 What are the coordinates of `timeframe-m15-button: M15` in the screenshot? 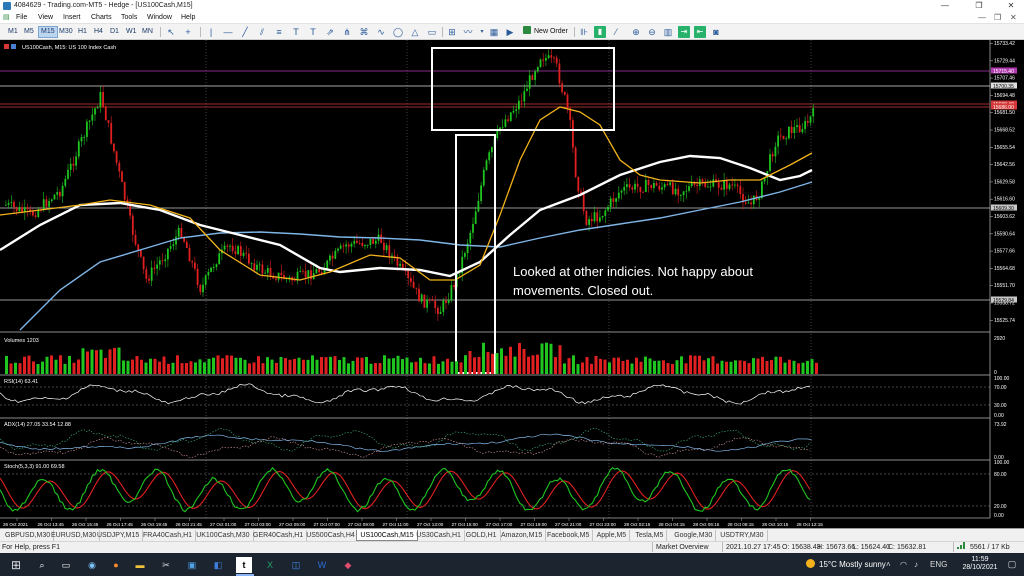 It's located at (48, 32).